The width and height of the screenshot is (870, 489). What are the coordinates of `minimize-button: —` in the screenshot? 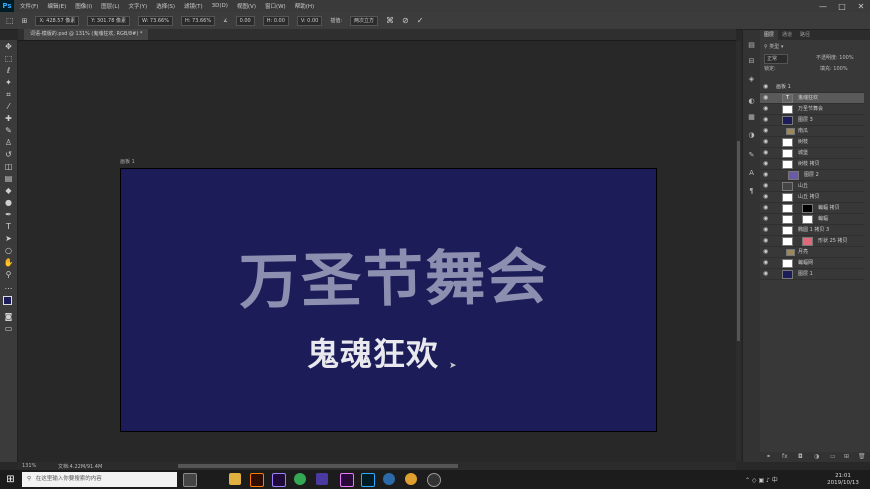 It's located at (823, 6).